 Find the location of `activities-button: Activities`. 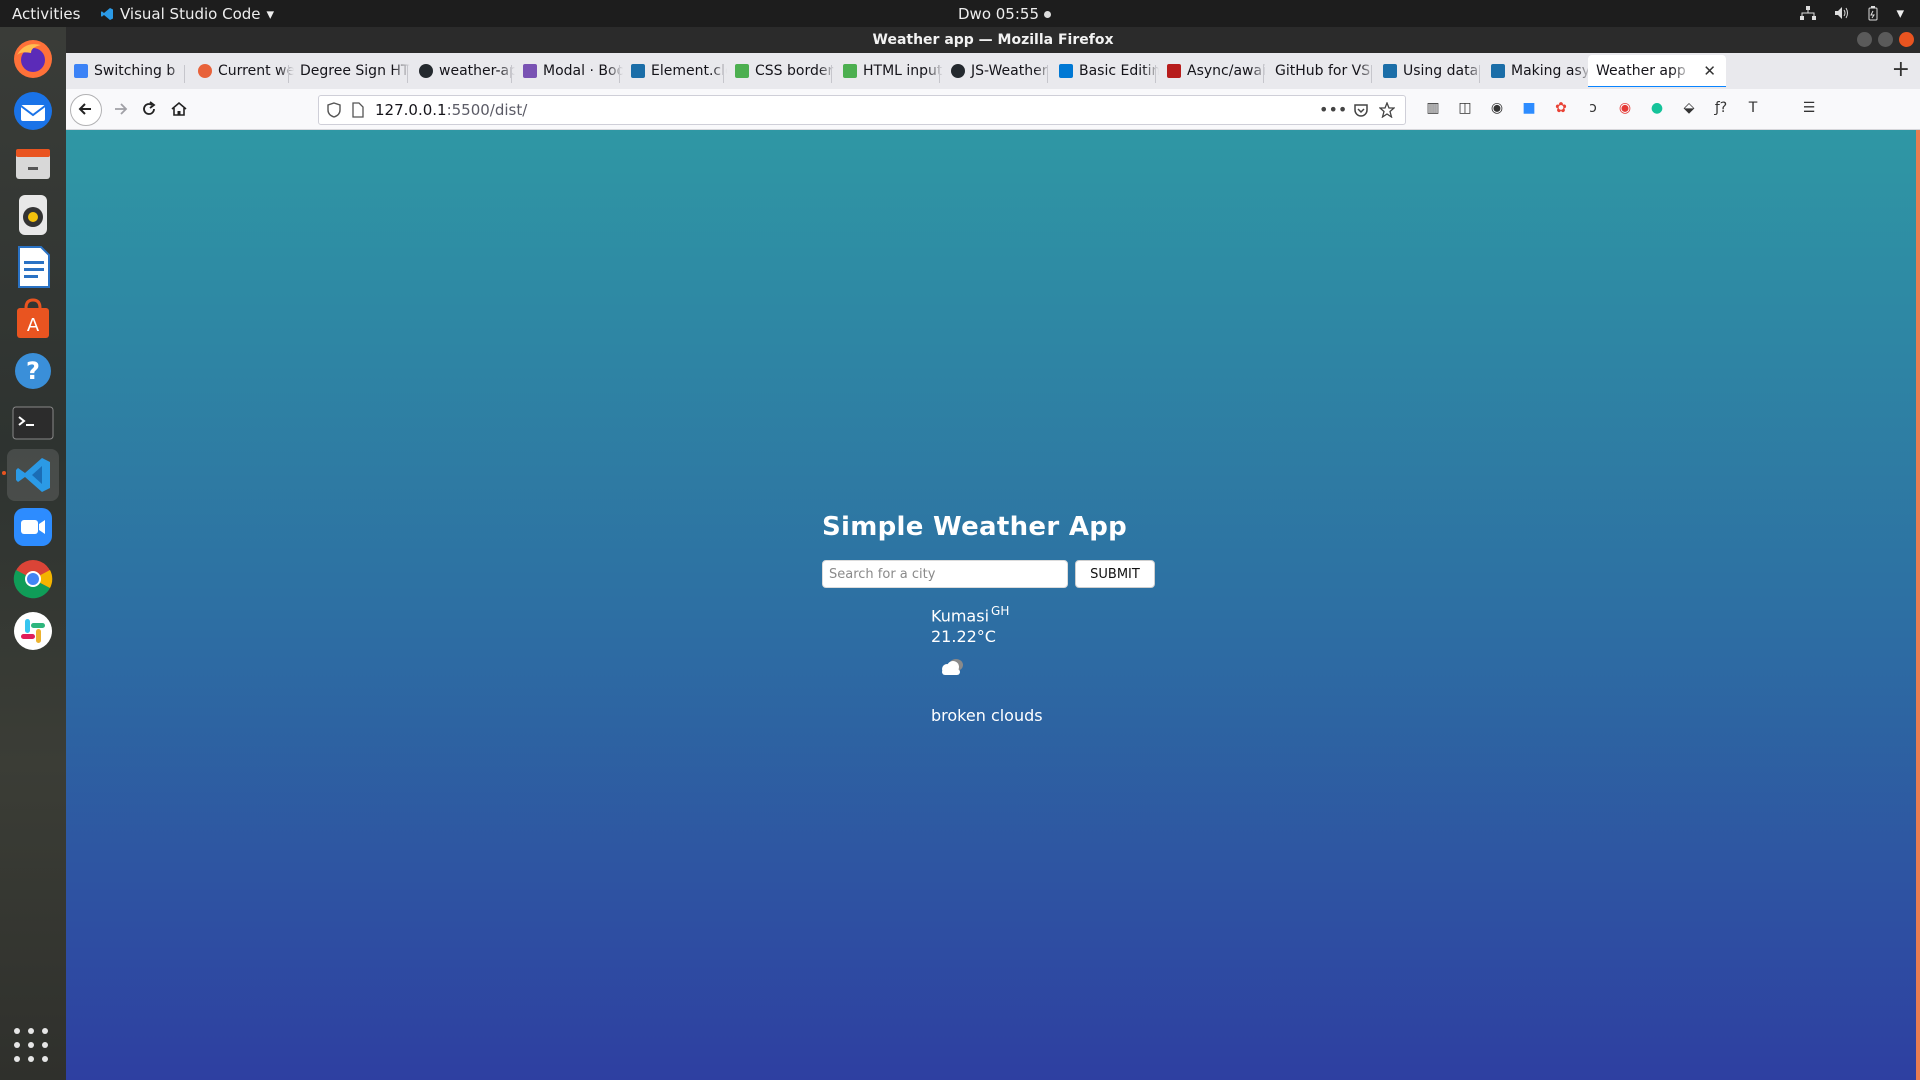

activities-button: Activities is located at coordinates (46, 14).